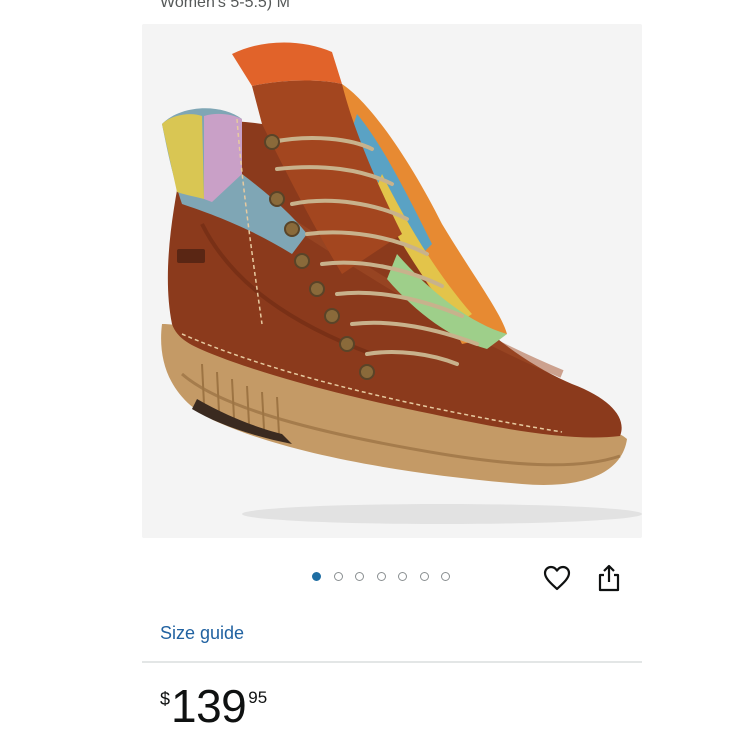 The image size is (750, 750). What do you see at coordinates (202, 633) in the screenshot?
I see `size-guide-link: Size guide` at bounding box center [202, 633].